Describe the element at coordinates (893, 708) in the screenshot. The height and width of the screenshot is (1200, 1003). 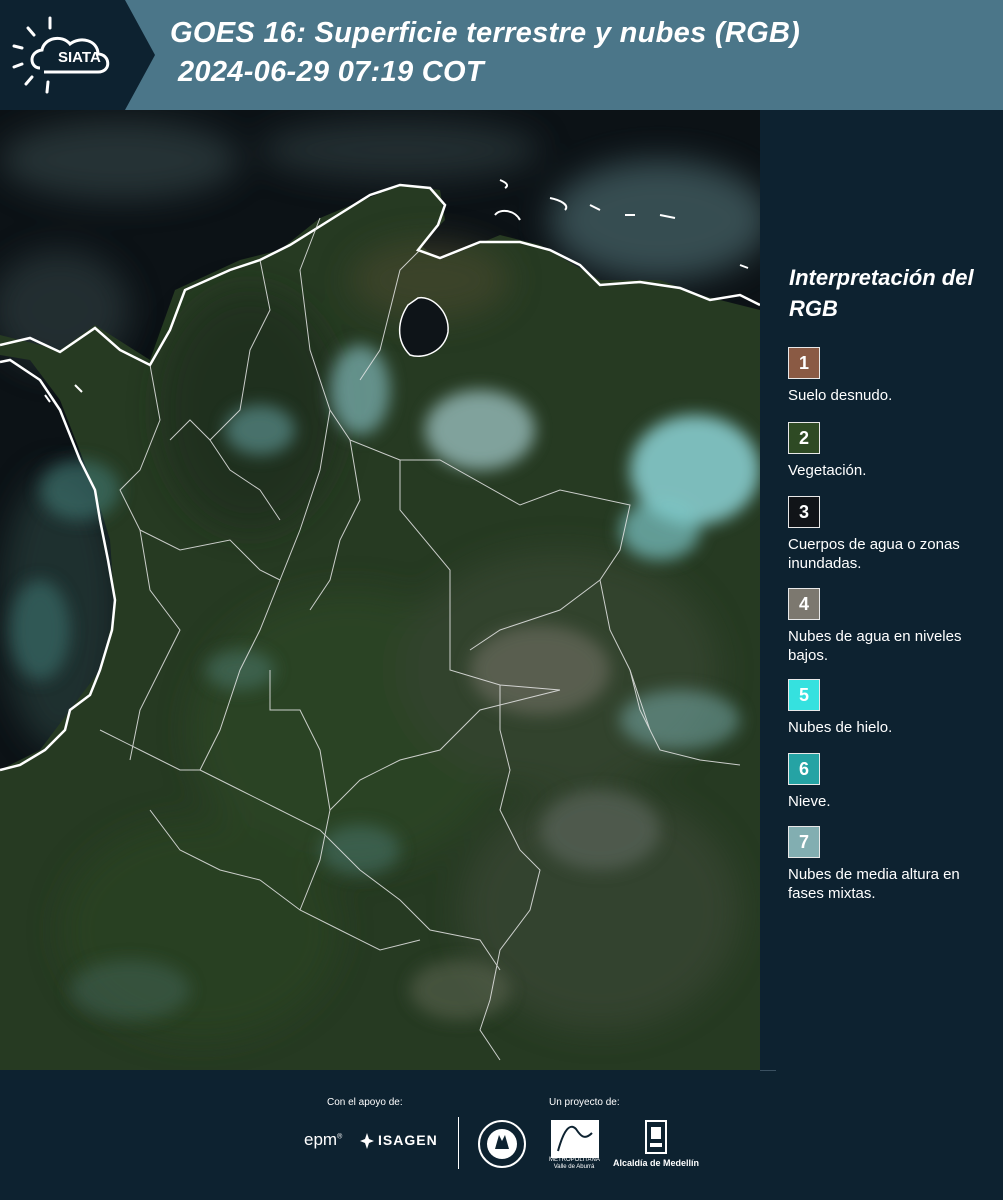
I see `legend-item: 5 Nubes de hielo.` at that location.